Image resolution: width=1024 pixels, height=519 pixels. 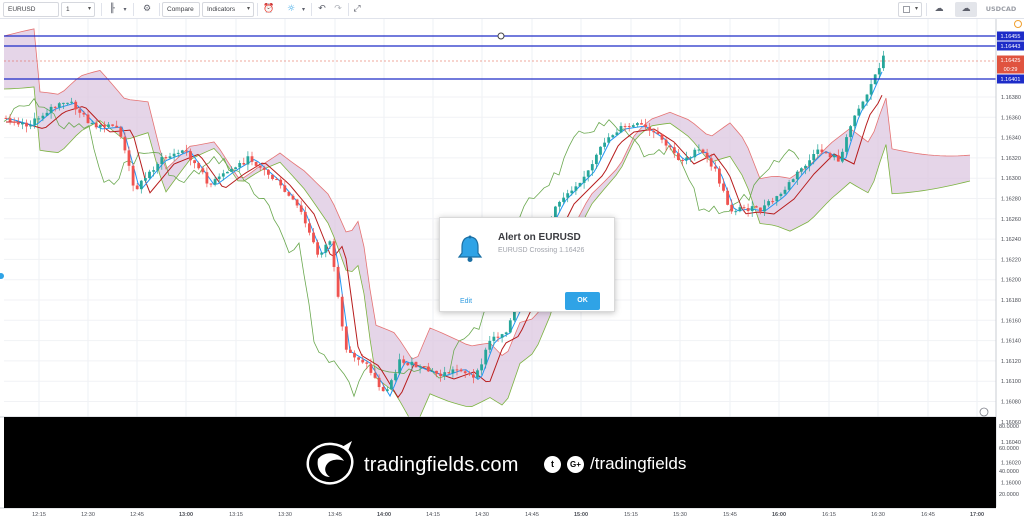 What do you see at coordinates (1011, 159) in the screenshot?
I see `price-tick-label: 1.16320` at bounding box center [1011, 159].